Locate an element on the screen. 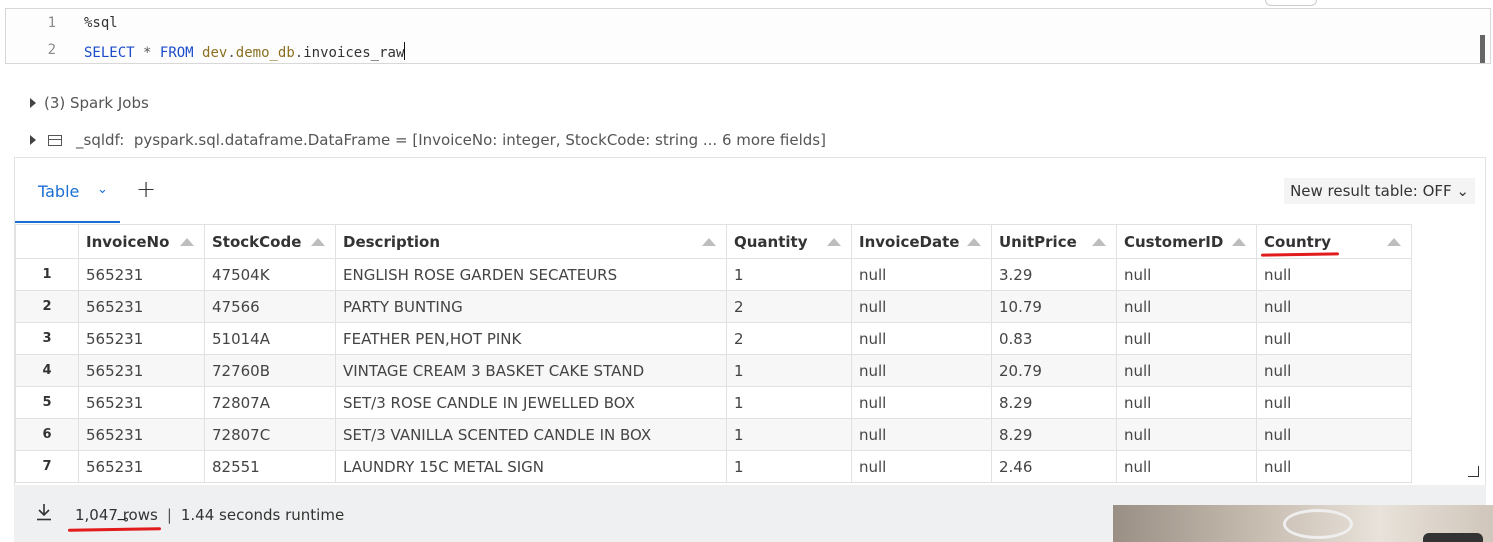 Image resolution: width=1493 pixels, height=542 pixels. column-header: UnitPrice is located at coordinates (1054, 241).